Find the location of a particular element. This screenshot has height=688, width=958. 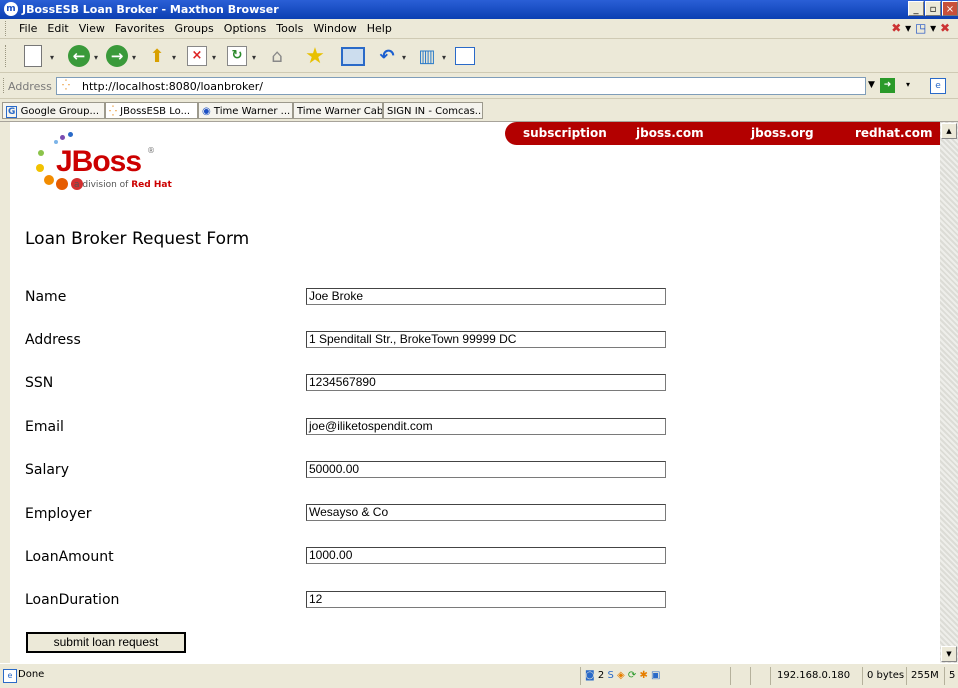

menu-right-icons: ✖ ▾ ◳ ▾ ✖ is located at coordinates (920, 28).